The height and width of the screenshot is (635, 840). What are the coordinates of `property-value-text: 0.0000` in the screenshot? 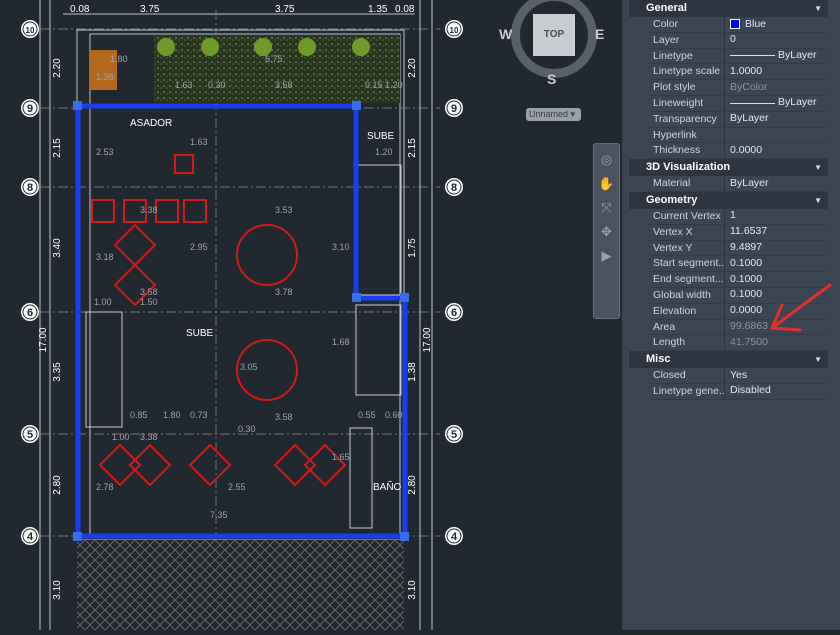 It's located at (746, 310).